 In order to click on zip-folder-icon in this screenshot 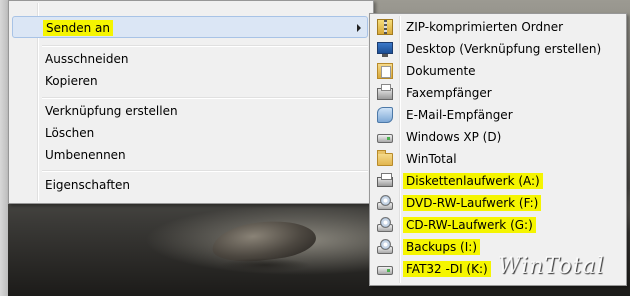, I will do `click(385, 27)`.